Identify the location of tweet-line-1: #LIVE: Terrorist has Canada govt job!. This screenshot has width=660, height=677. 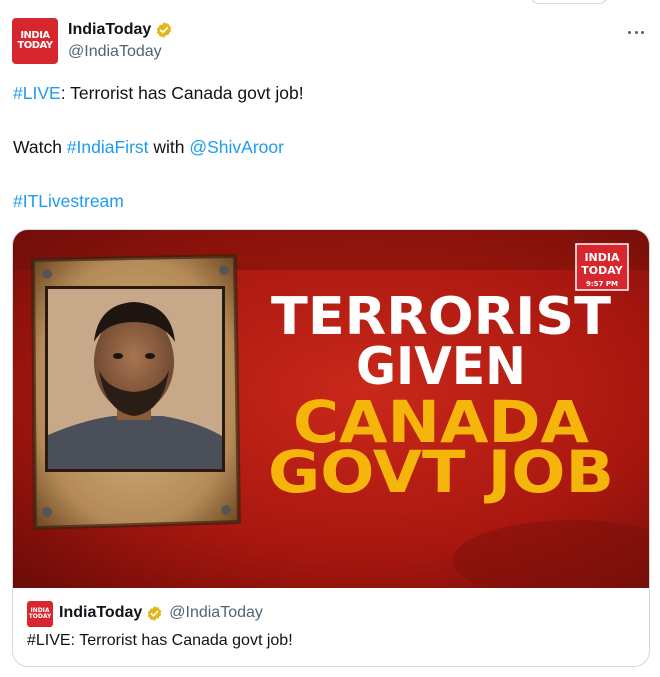
(158, 93).